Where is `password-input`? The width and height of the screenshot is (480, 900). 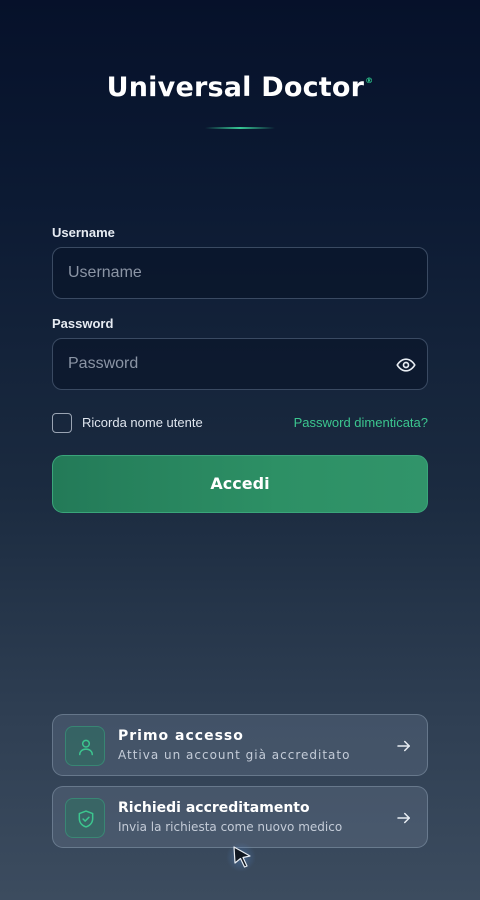
password-input is located at coordinates (240, 364).